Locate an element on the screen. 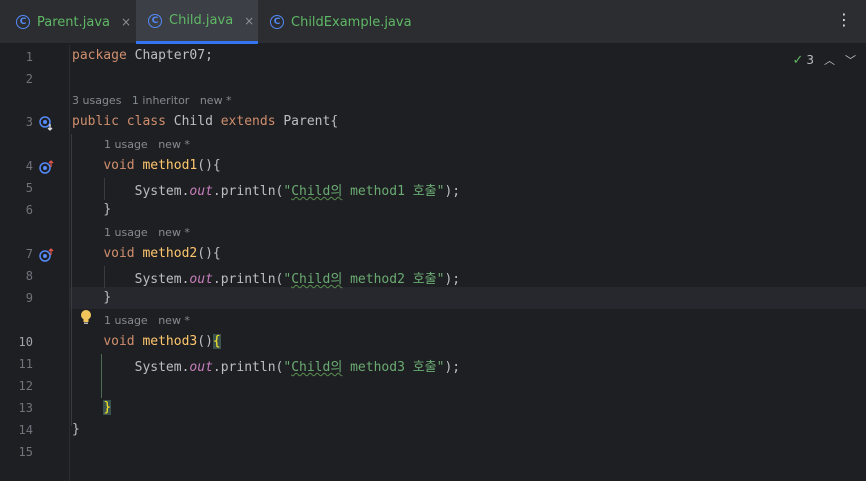 The height and width of the screenshot is (481, 866). line-number: 13 is located at coordinates (25, 408).